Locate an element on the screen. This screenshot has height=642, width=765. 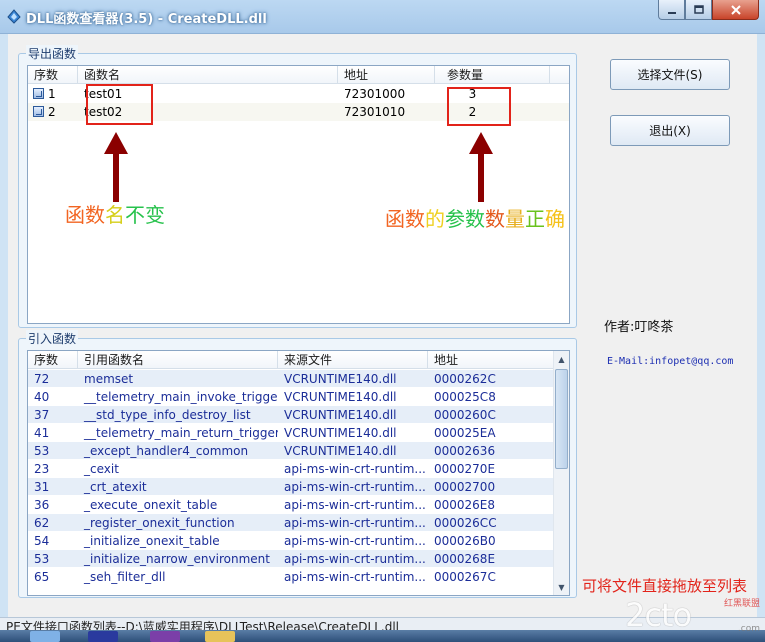
annotation-name-unchanged: 函数名不变 is located at coordinates (115, 213).